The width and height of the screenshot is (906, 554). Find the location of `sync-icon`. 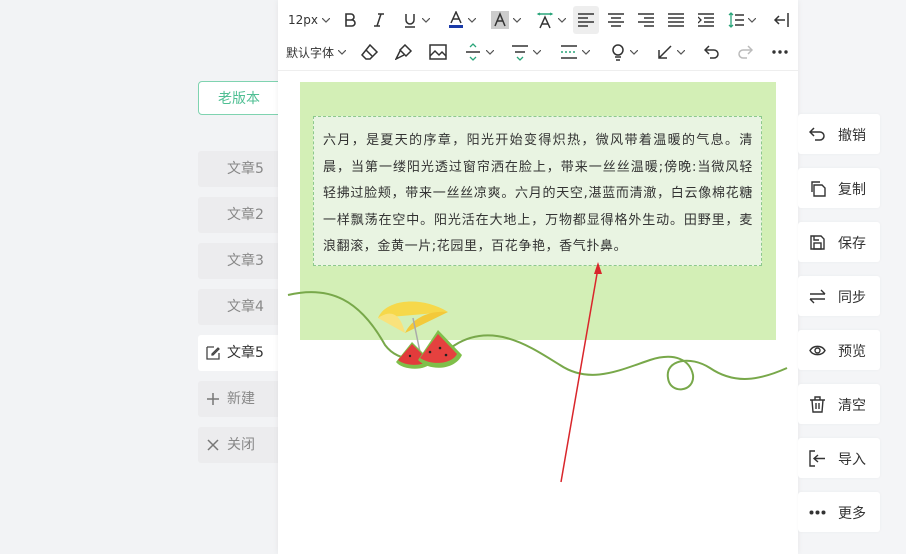

sync-icon is located at coordinates (817, 296).